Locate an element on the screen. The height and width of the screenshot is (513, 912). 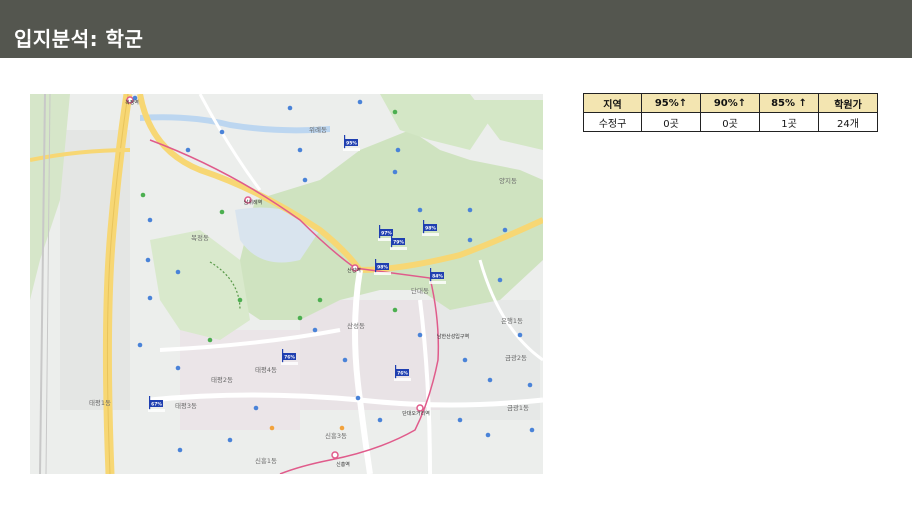
table-header-row: 지역 95%↑ 90%↑ 85% ↑ 학원가 is located at coordinates (730, 103).